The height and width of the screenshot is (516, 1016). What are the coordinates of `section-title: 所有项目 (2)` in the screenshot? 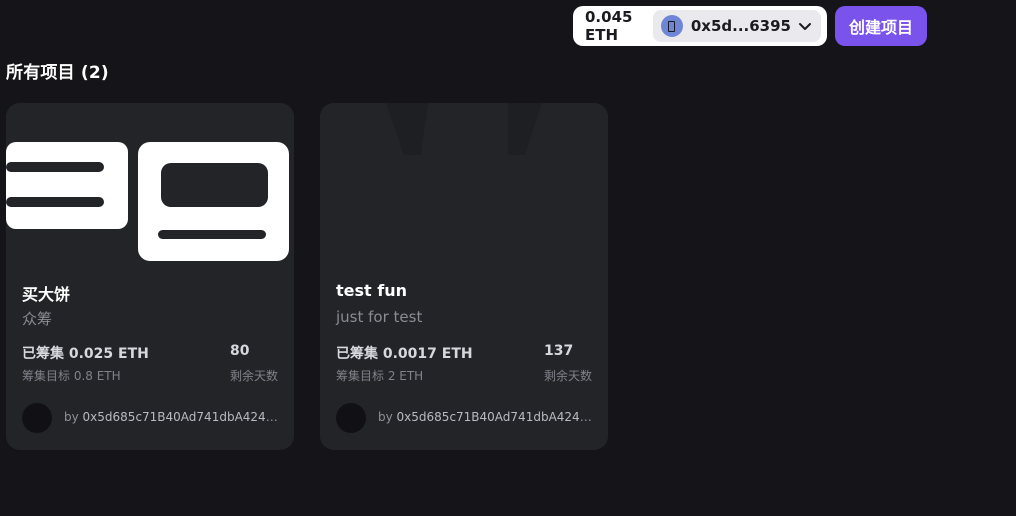 It's located at (57, 73).